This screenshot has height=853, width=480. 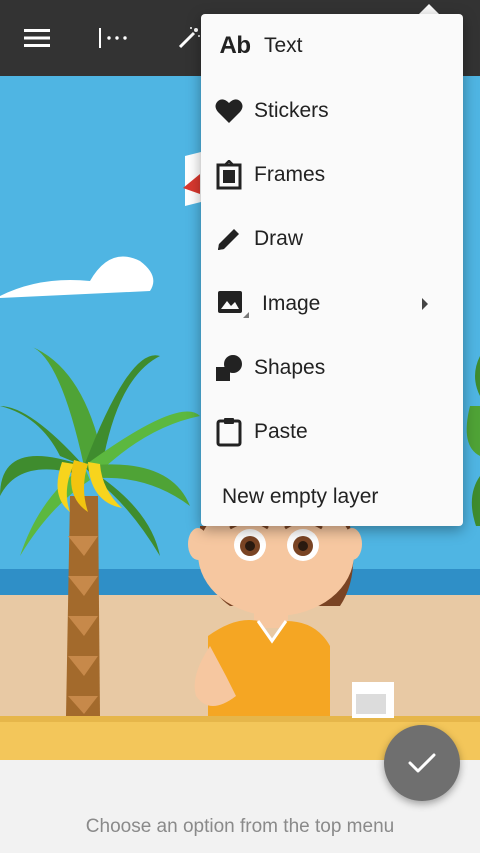 I want to click on menu-item-frames: Frames, so click(x=332, y=175).